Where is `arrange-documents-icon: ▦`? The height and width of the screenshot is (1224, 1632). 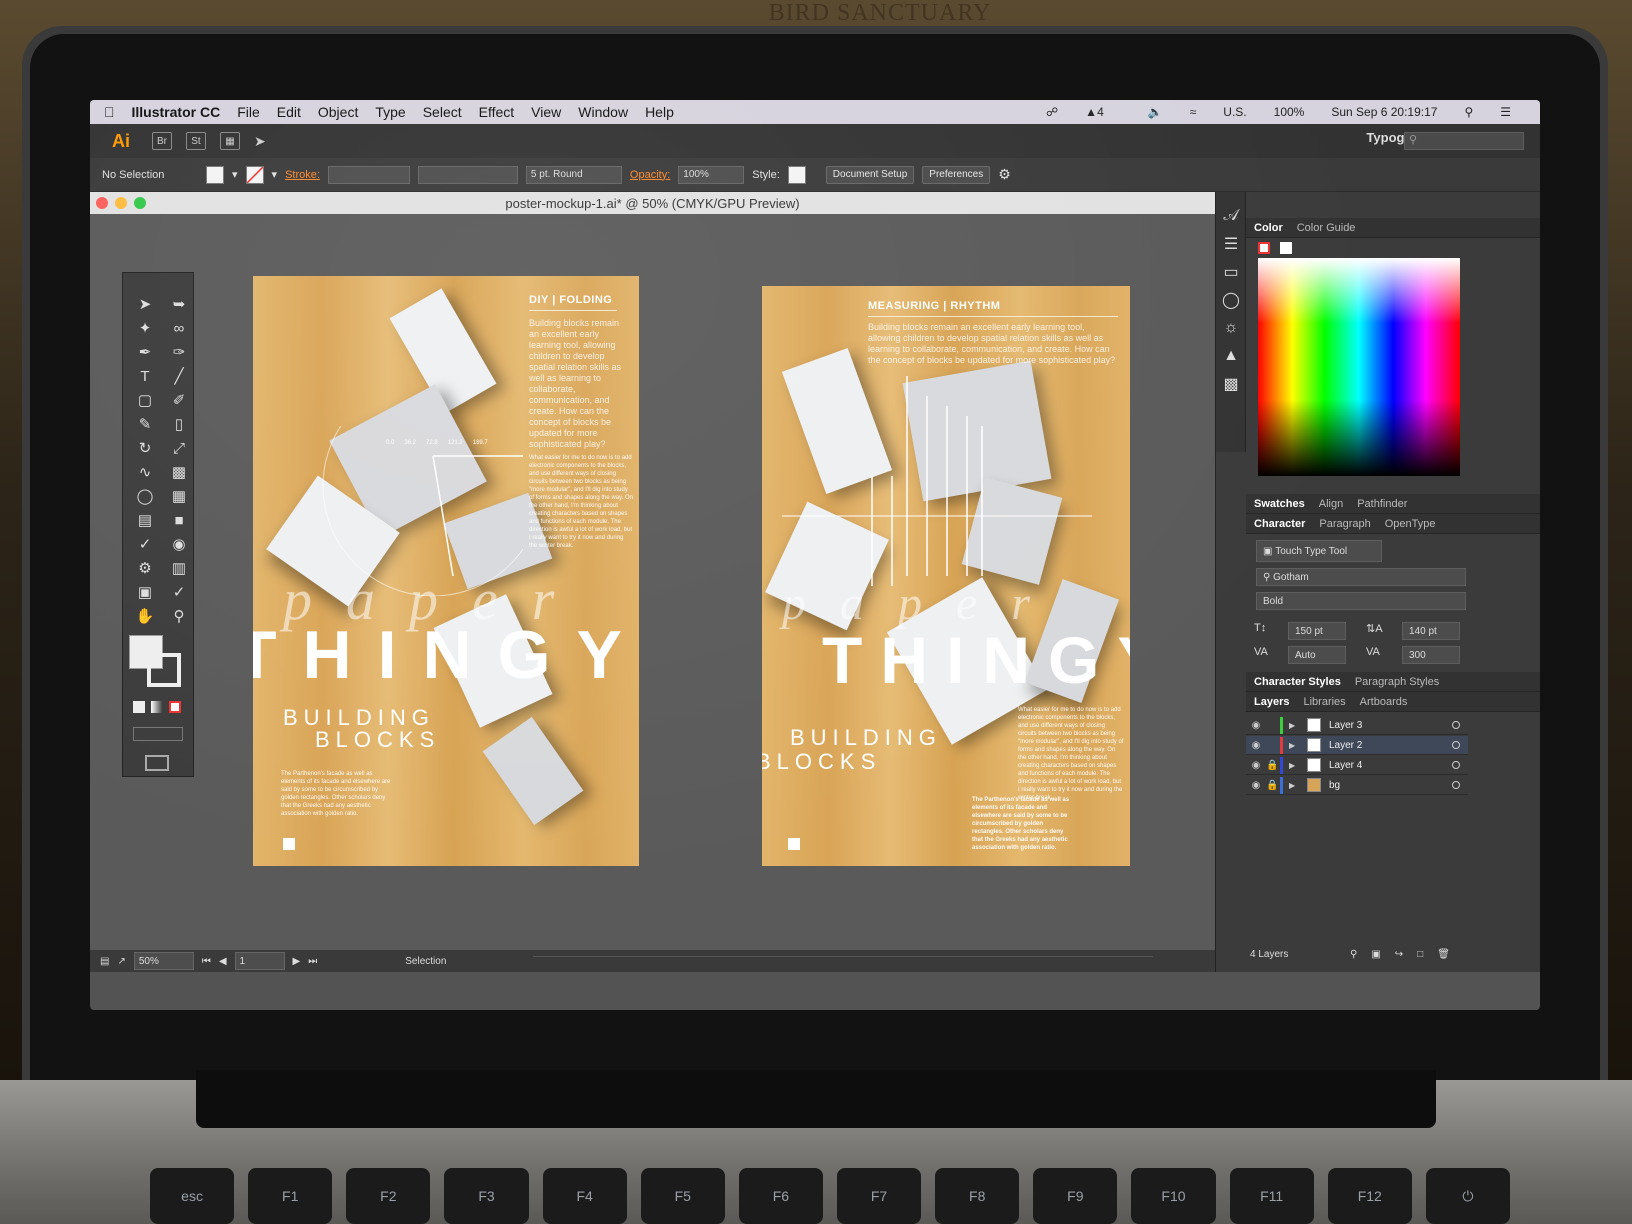 arrange-documents-icon: ▦ is located at coordinates (230, 141).